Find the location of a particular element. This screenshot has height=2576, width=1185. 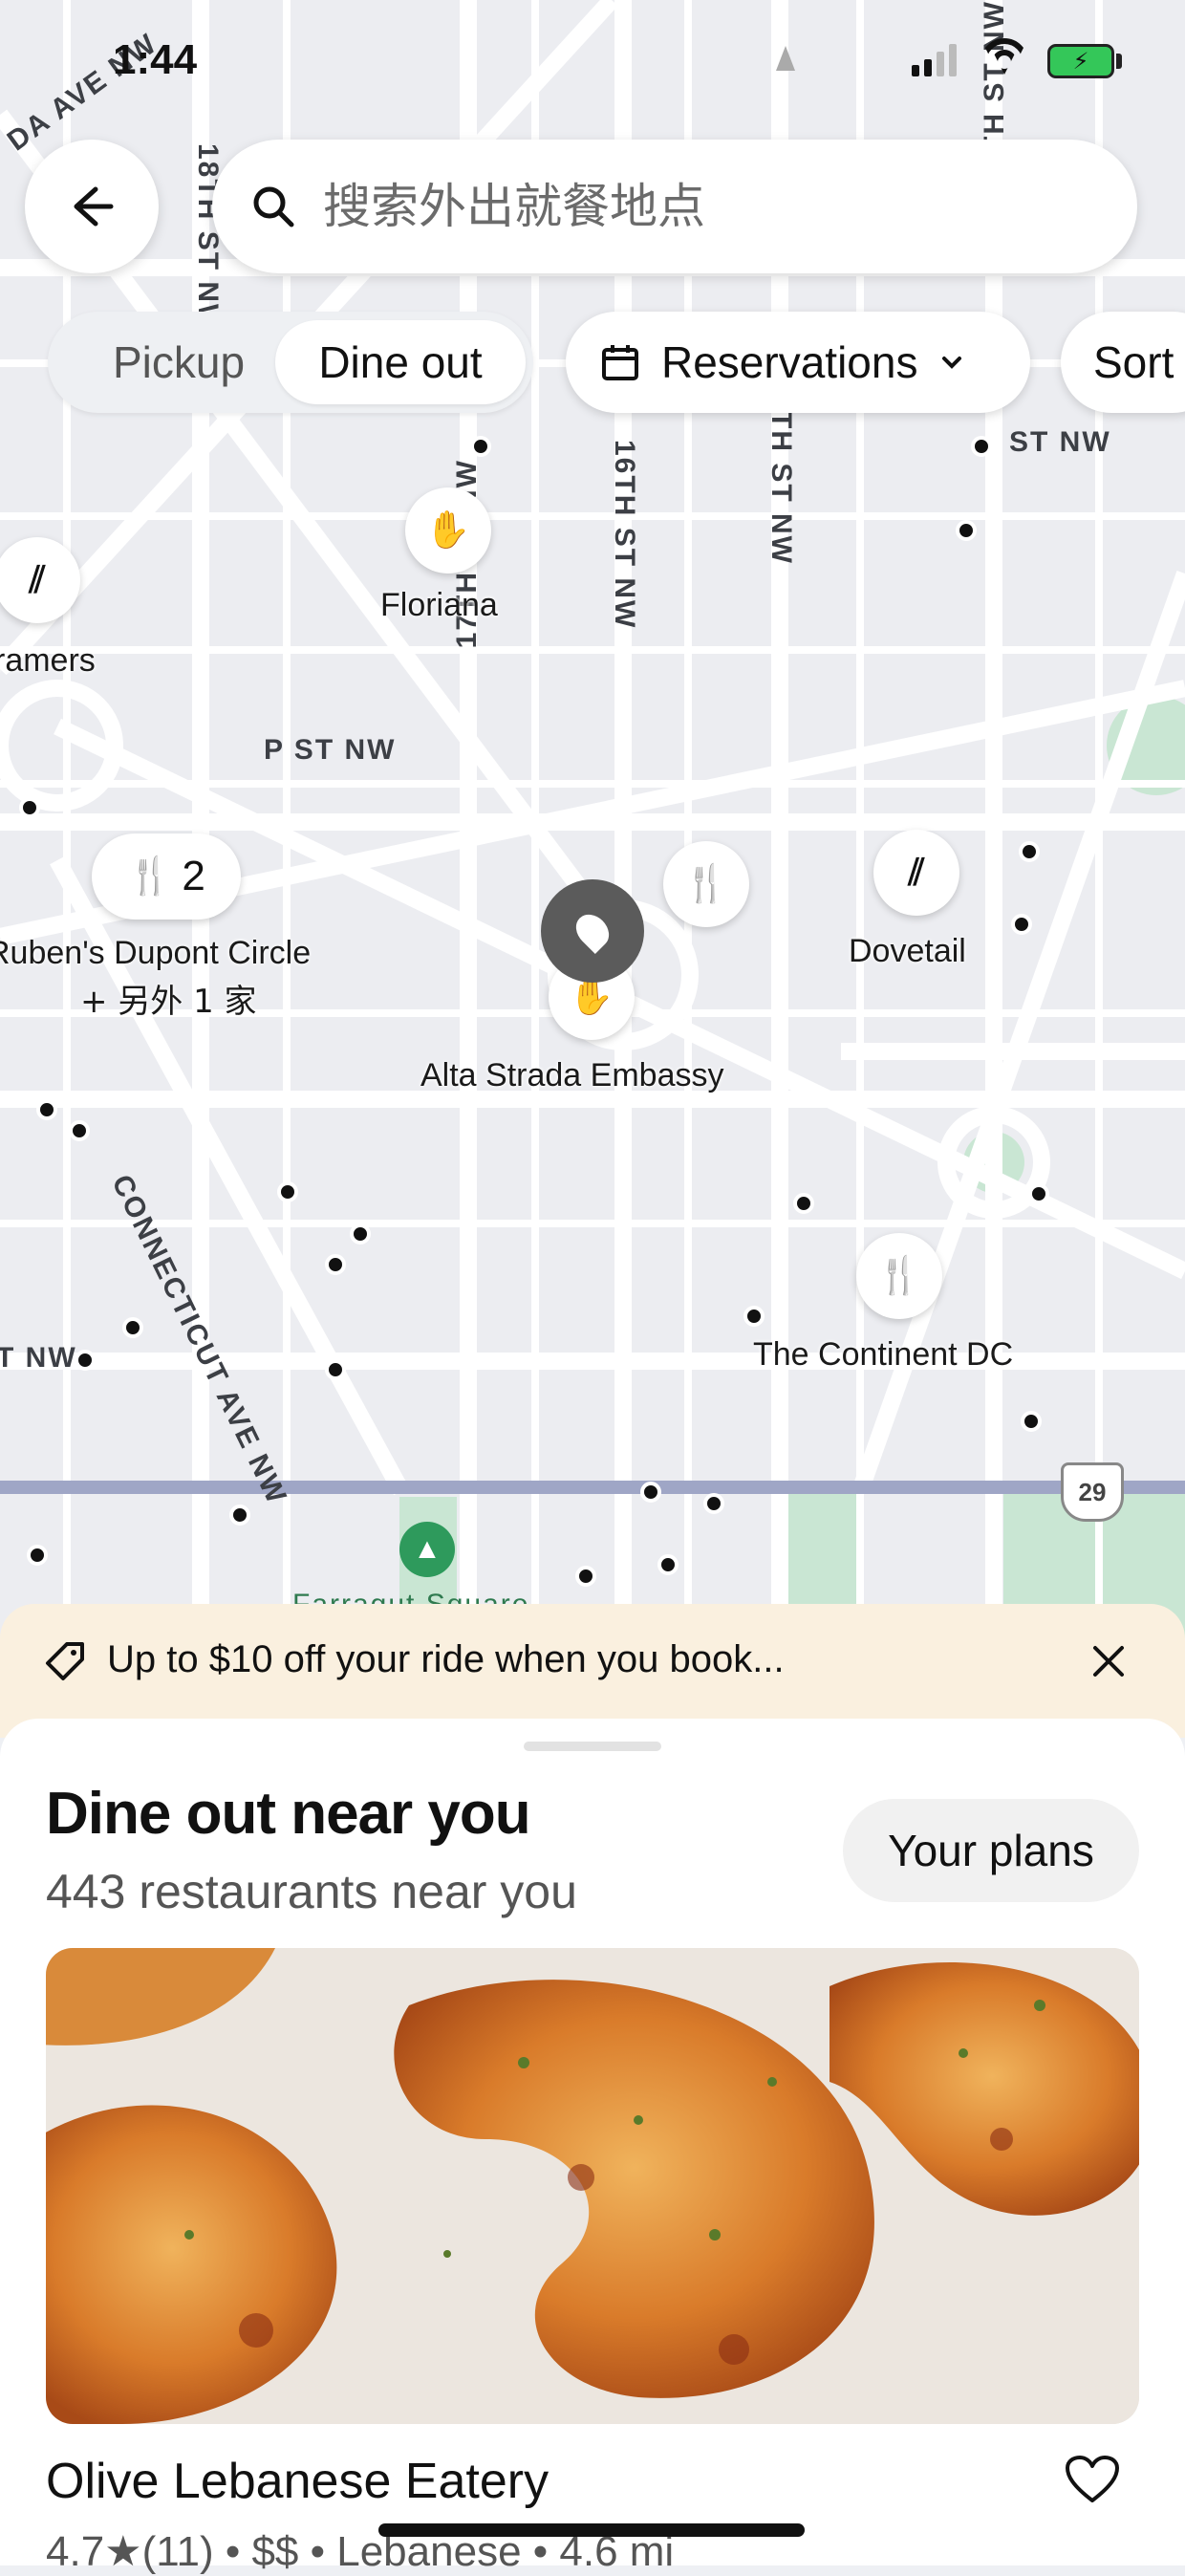

sheet-grabber is located at coordinates (593, 1746).